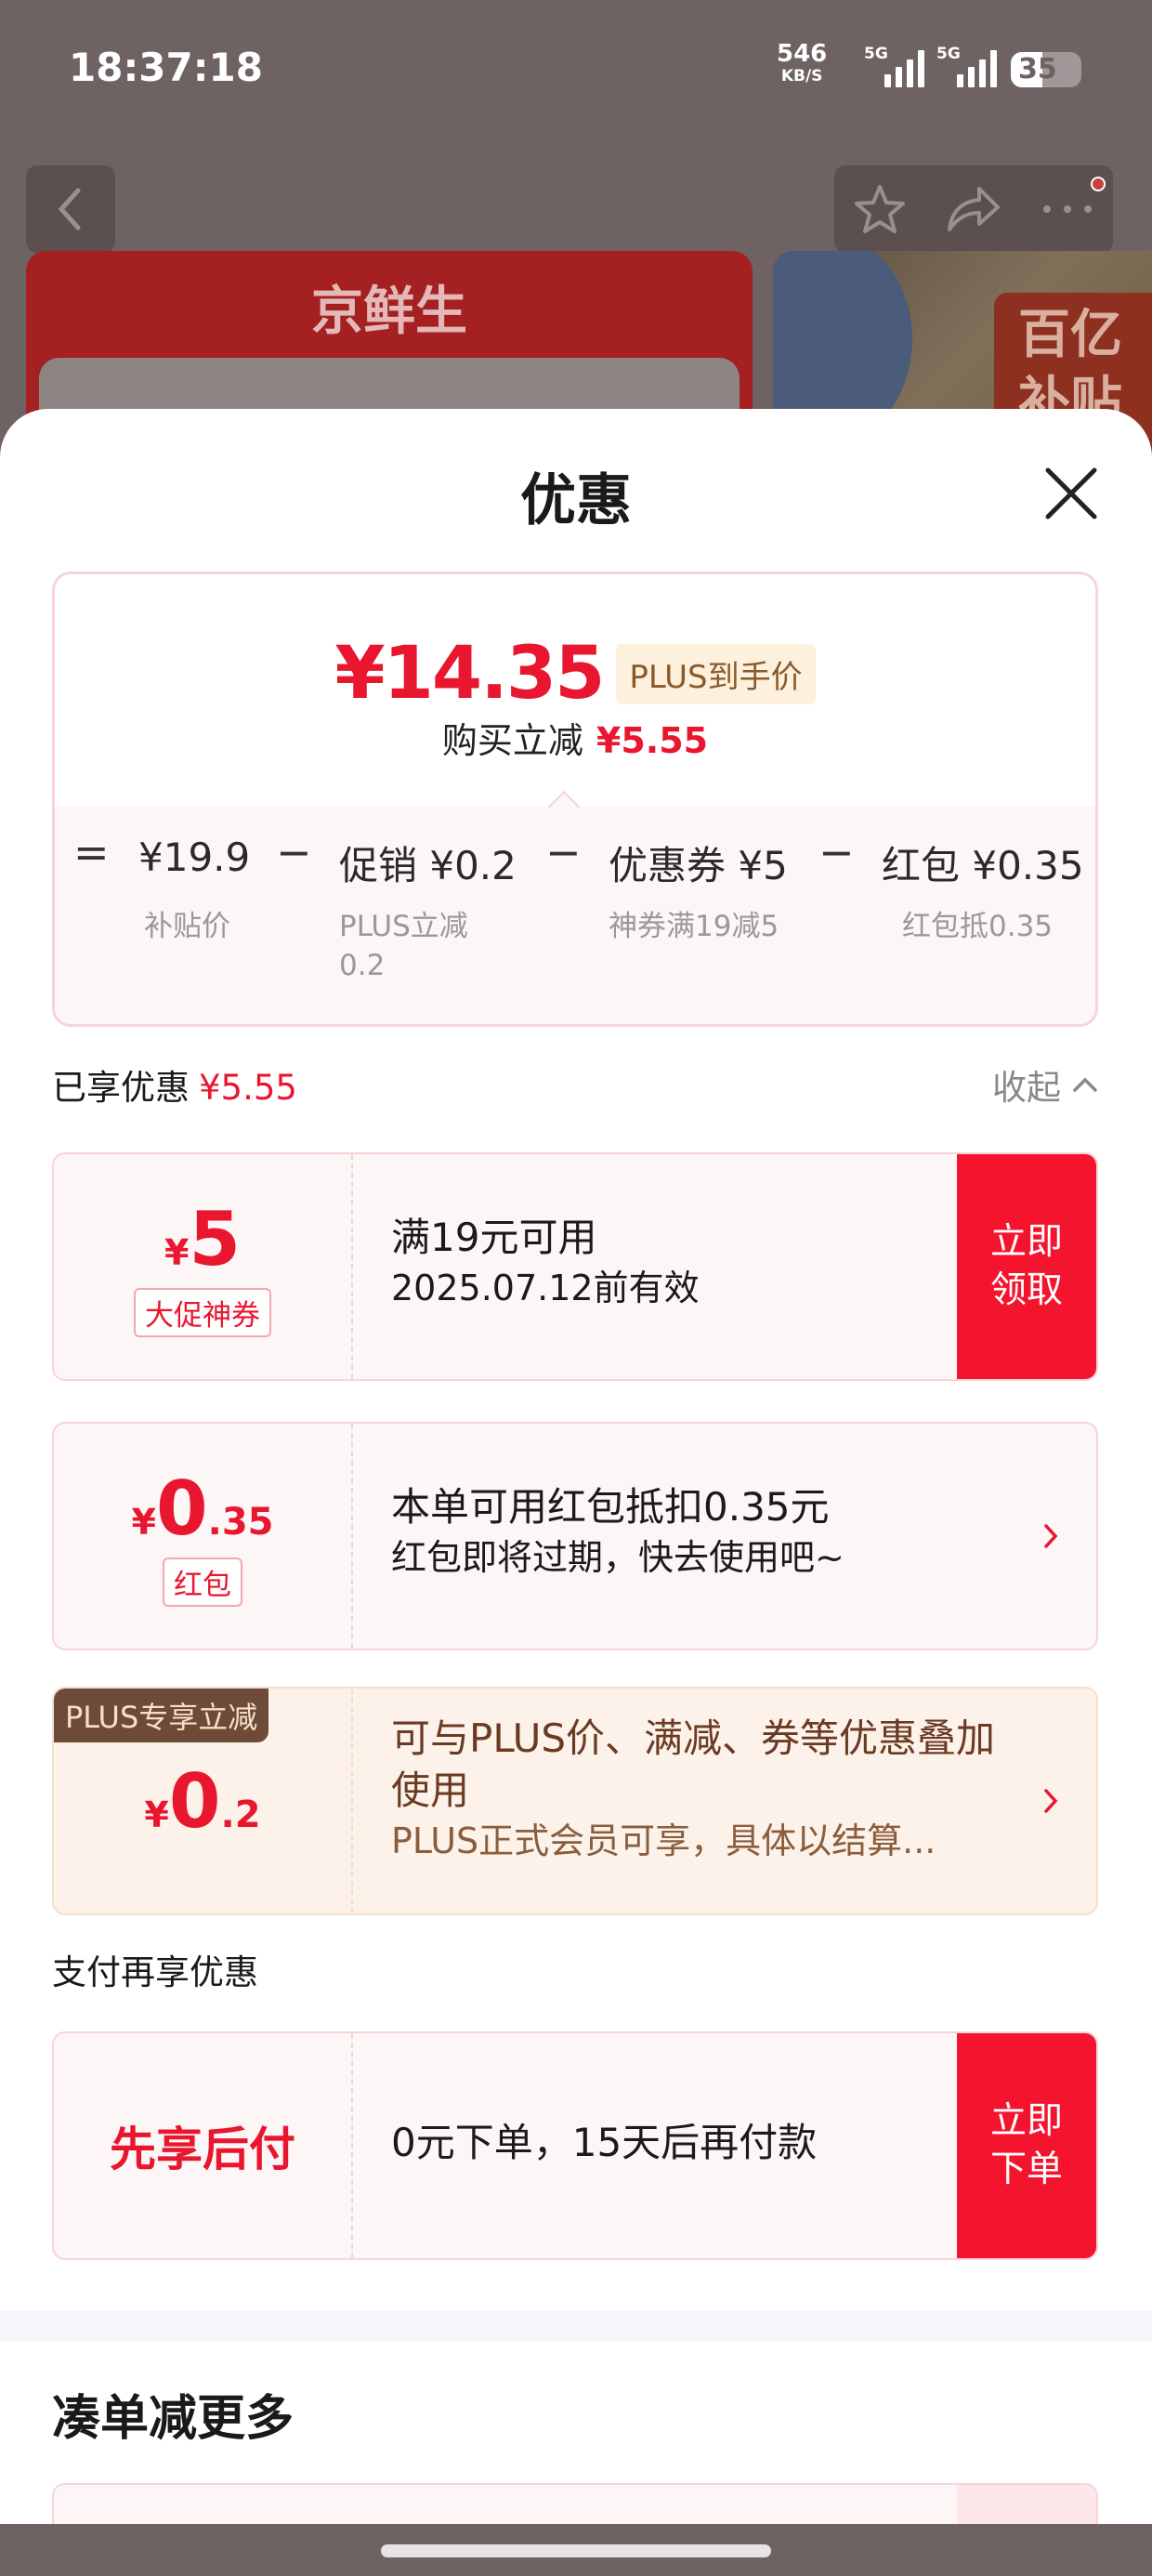 The width and height of the screenshot is (1152, 2576). I want to click on home-gesture-bar, so click(576, 2550).